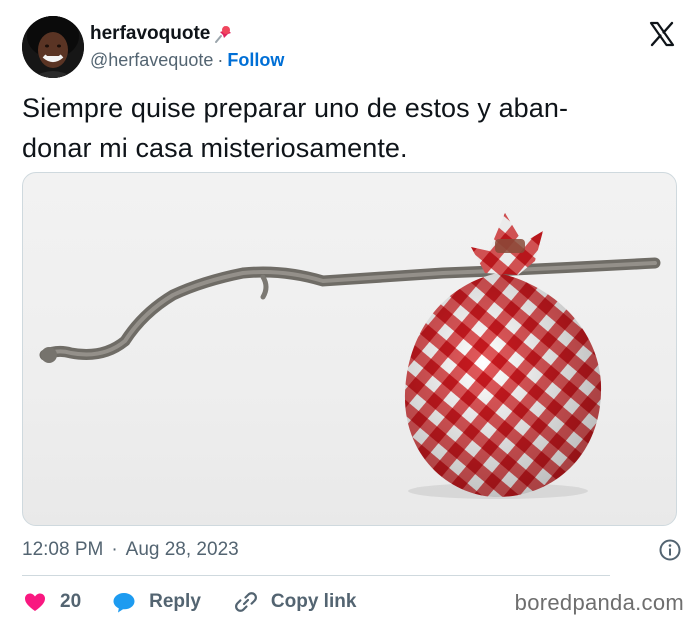 This screenshot has width=700, height=628. What do you see at coordinates (187, 46) in the screenshot?
I see `user-info: herfavoquote @herfavequote · Follow` at bounding box center [187, 46].